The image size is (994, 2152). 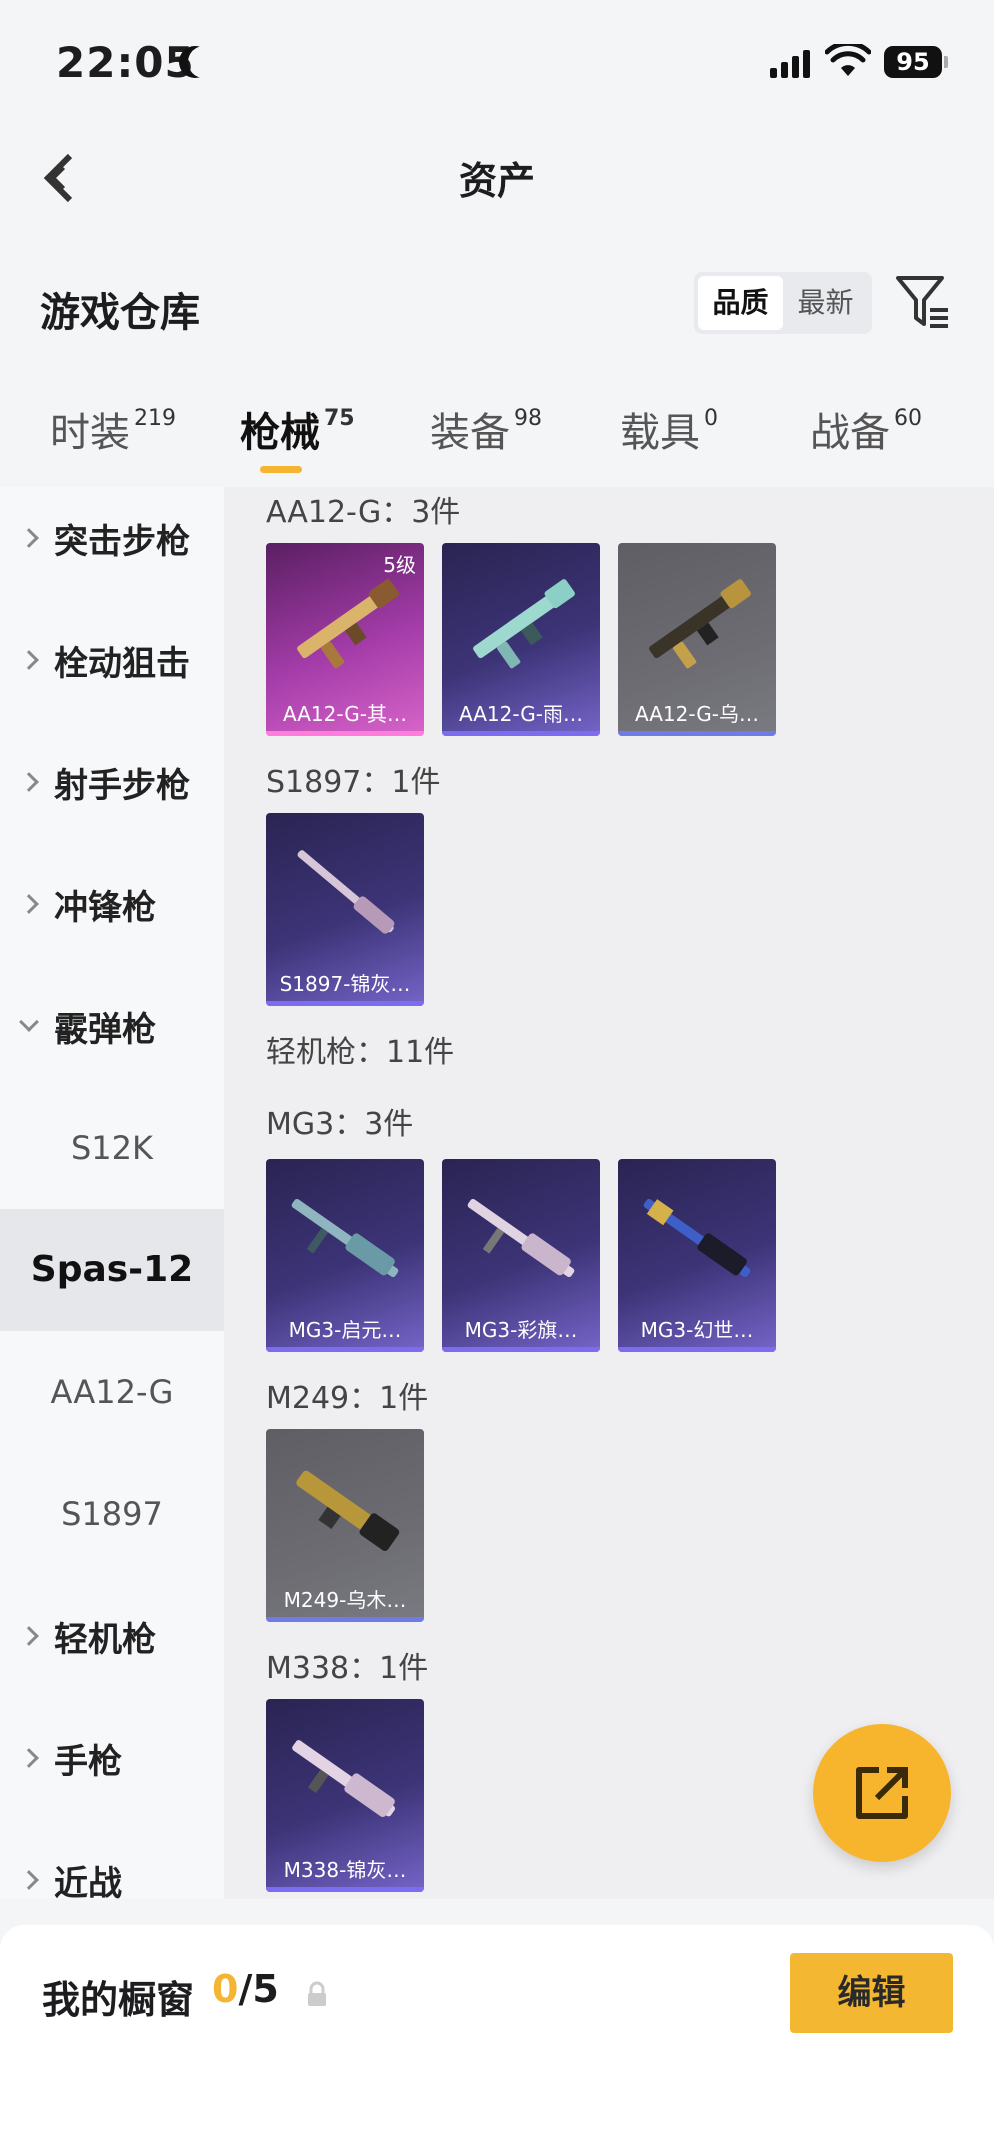 I want to click on showcase-label: 我的橱窗, so click(x=118, y=2000).